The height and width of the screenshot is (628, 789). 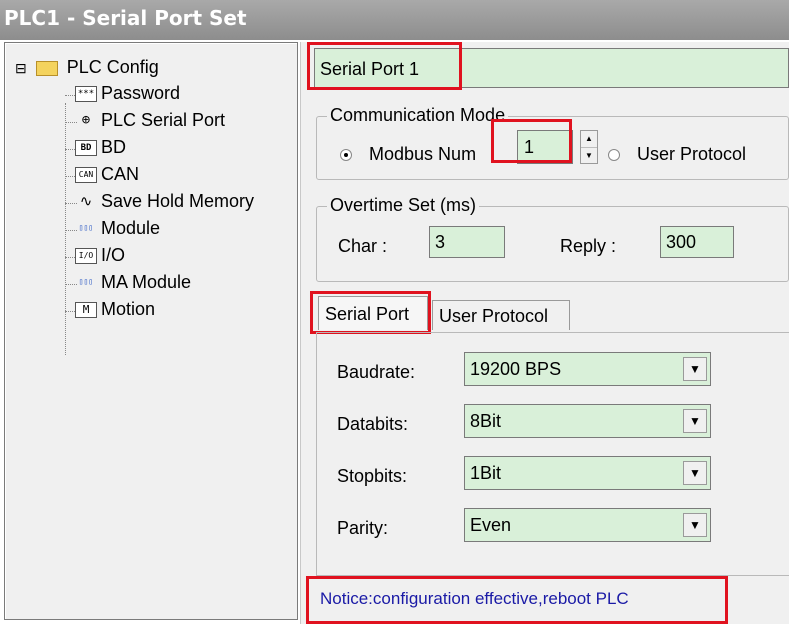 What do you see at coordinates (86, 94) in the screenshot?
I see `password-icon: ***` at bounding box center [86, 94].